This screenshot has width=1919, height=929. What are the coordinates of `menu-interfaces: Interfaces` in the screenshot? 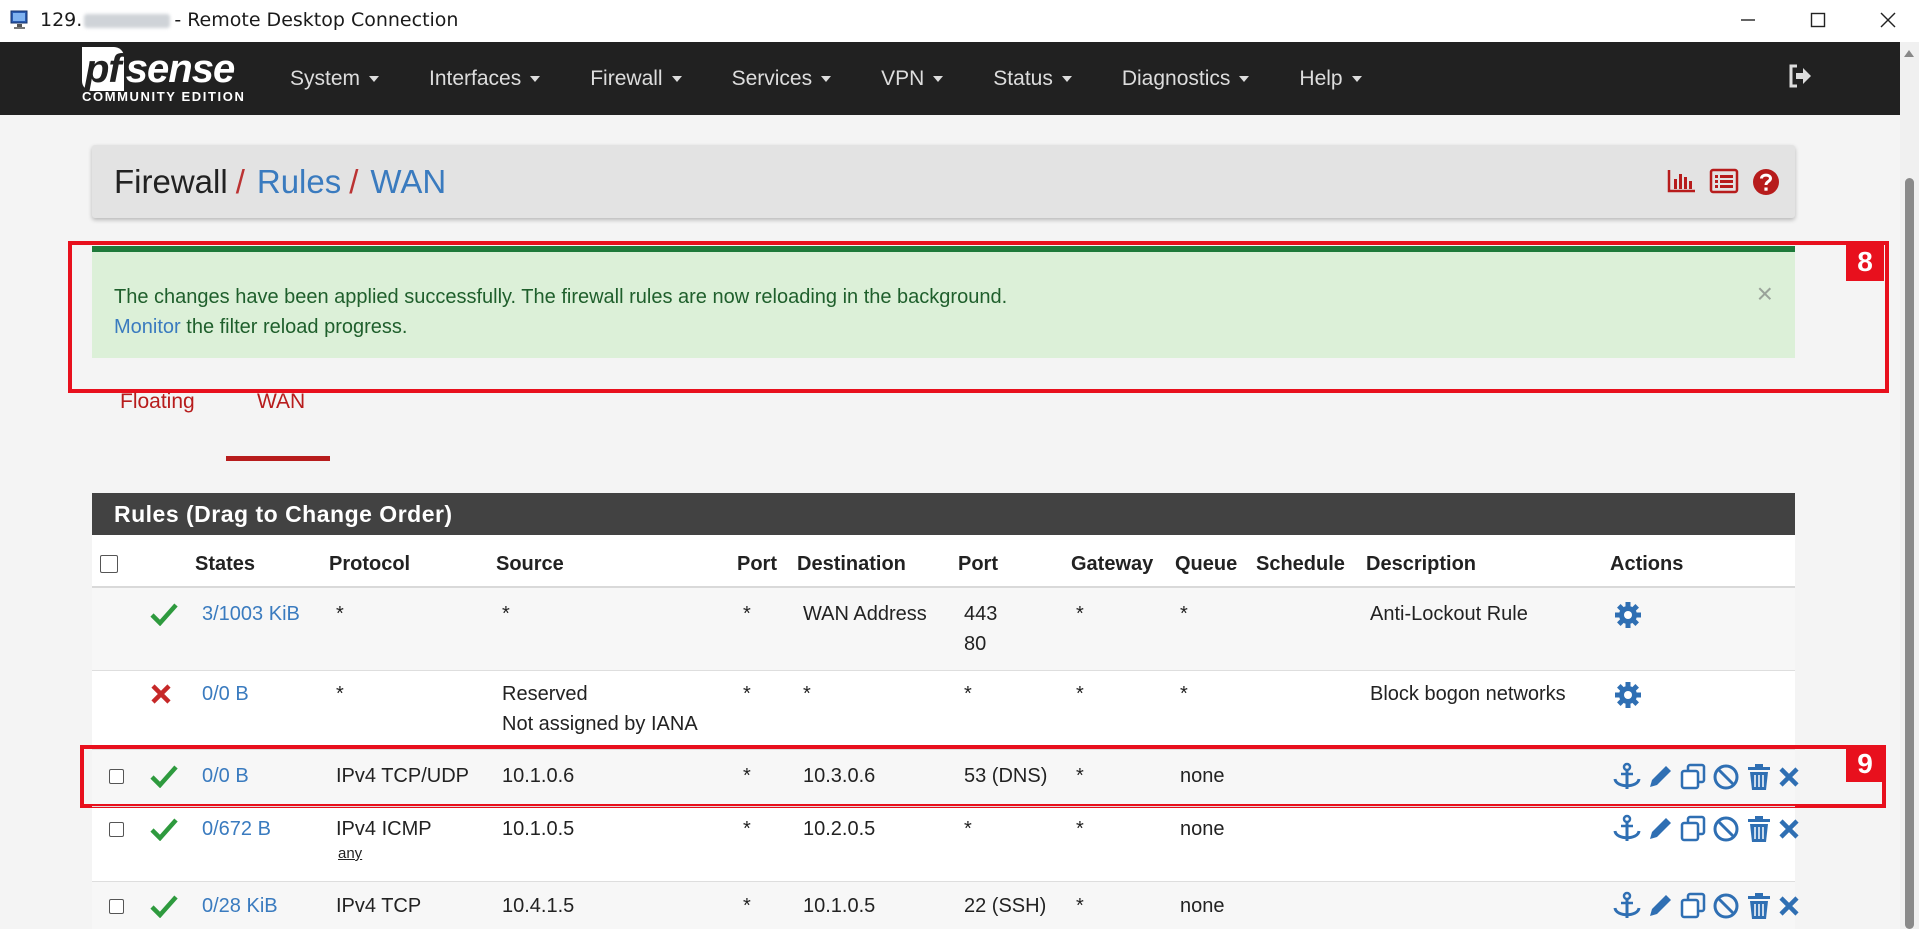 It's located at (484, 78).